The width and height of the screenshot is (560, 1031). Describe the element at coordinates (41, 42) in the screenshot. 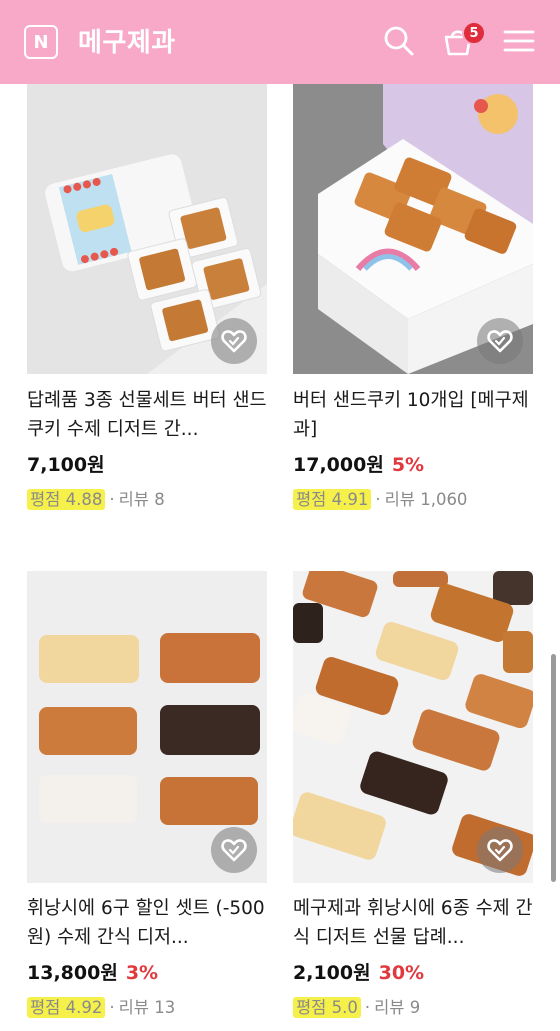

I see `naver-logo-icon: N` at that location.